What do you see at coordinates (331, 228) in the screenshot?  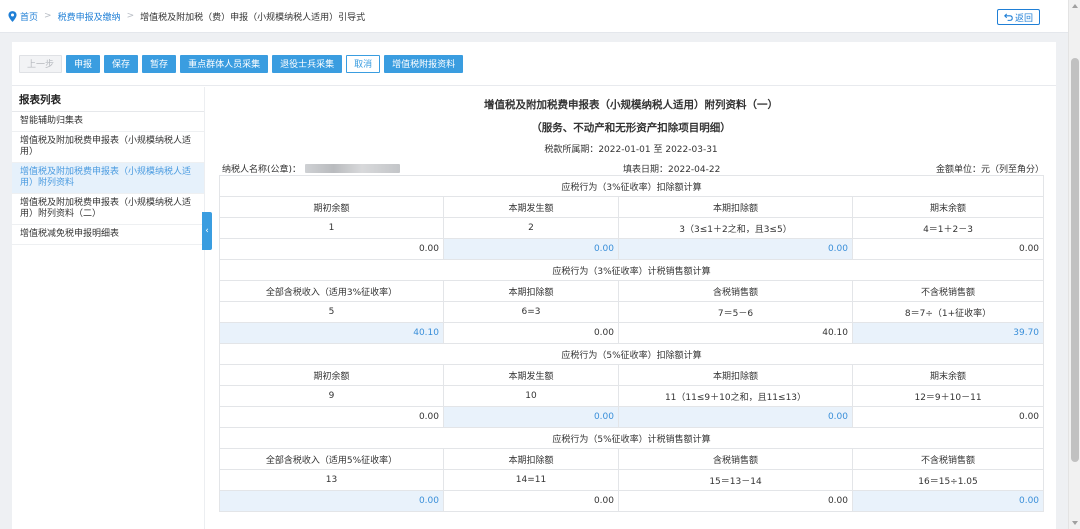 I see `line-number: 1` at bounding box center [331, 228].